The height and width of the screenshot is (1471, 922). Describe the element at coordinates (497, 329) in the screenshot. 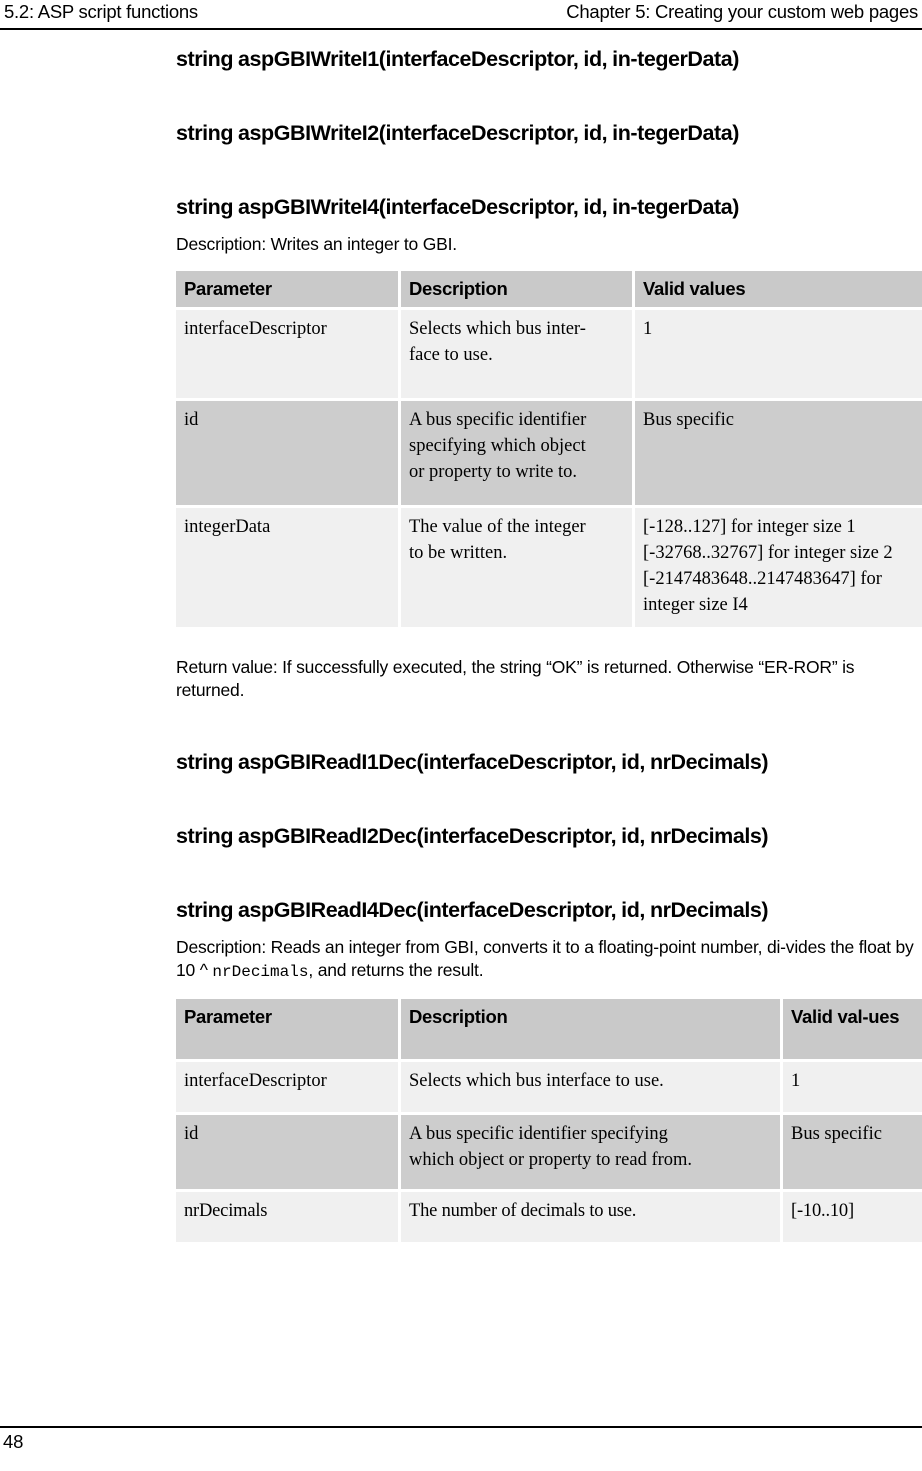

I see `cell-line: Selects which bus inter-` at that location.